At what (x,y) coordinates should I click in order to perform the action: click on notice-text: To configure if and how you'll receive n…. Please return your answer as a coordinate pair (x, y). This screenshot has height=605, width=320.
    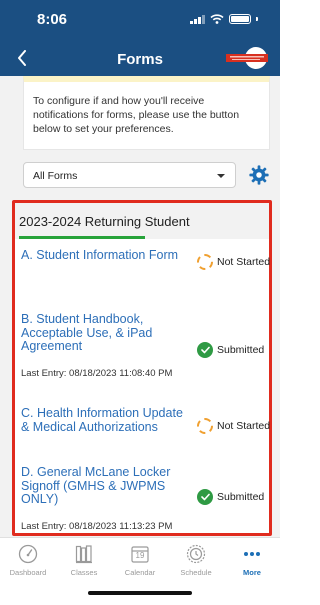
    Looking at the image, I should click on (136, 115).